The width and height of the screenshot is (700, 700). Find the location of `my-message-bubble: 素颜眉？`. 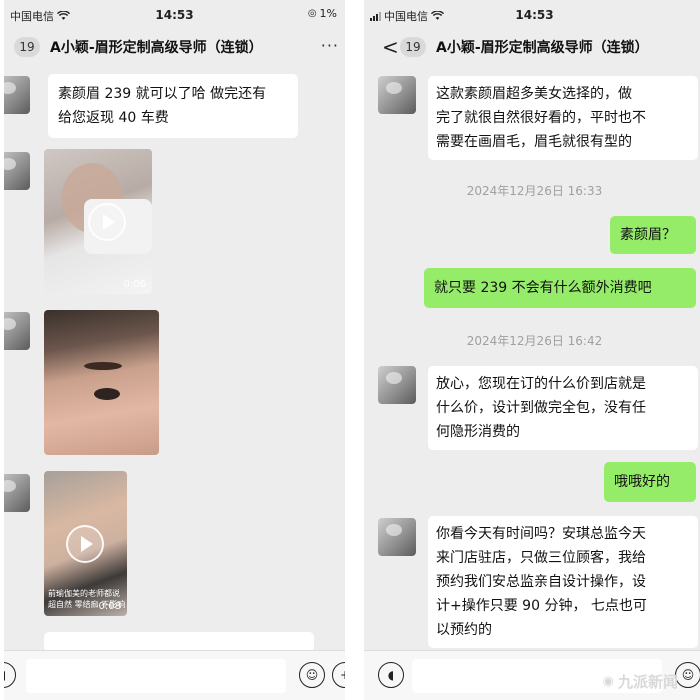

my-message-bubble: 素颜眉？ is located at coordinates (653, 235).